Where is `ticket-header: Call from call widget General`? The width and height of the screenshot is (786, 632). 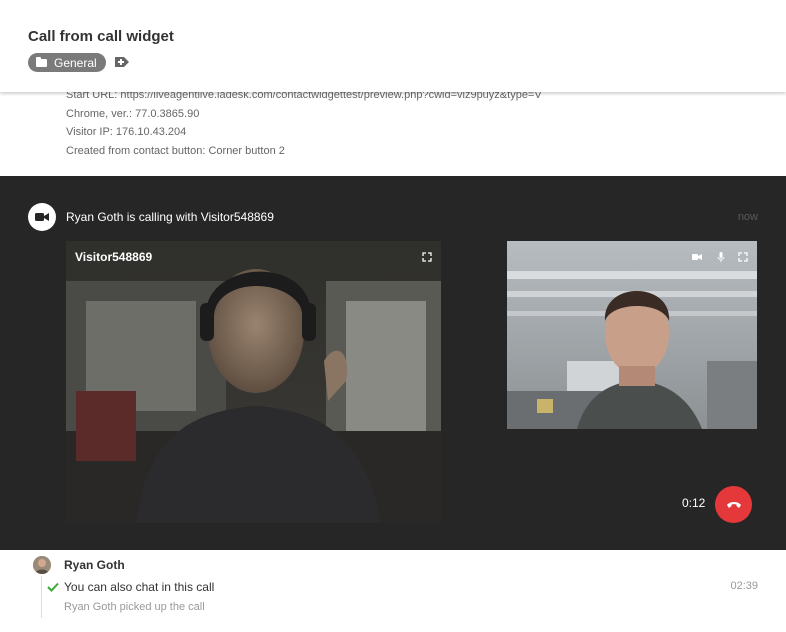 ticket-header: Call from call widget General is located at coordinates (393, 46).